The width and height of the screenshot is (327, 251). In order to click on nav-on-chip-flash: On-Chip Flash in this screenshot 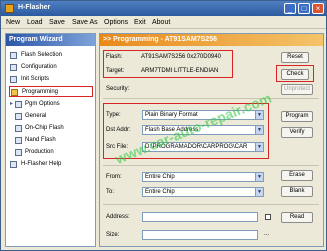, I will do `click(51, 128)`.